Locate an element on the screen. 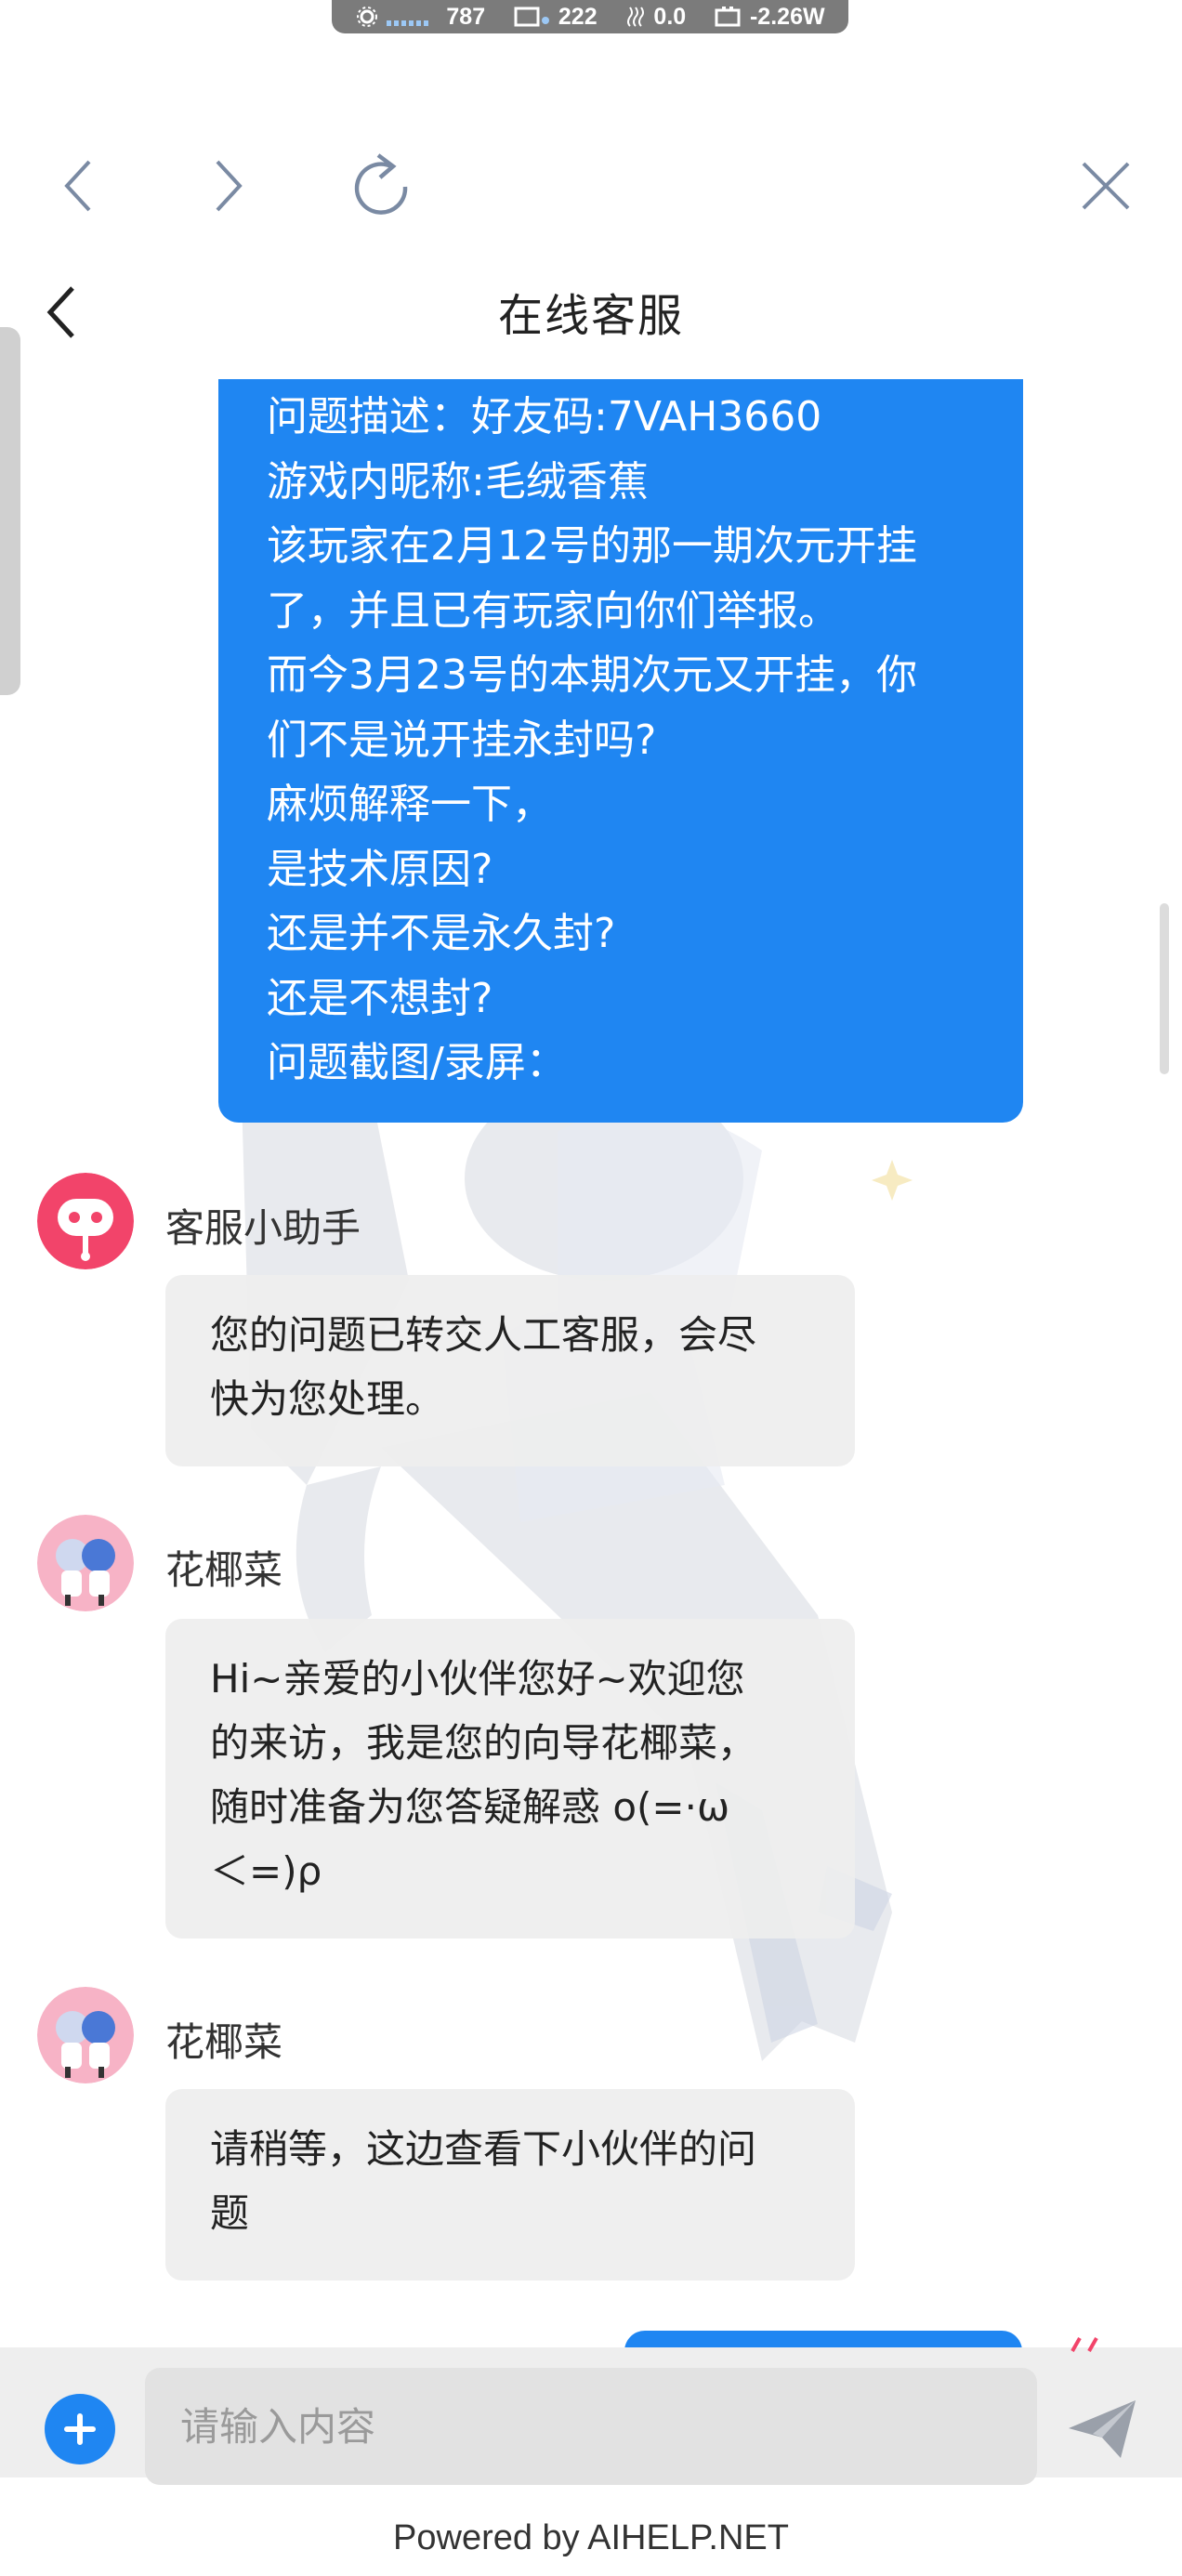 This screenshot has width=1182, height=2576. close-icon is located at coordinates (1106, 186).